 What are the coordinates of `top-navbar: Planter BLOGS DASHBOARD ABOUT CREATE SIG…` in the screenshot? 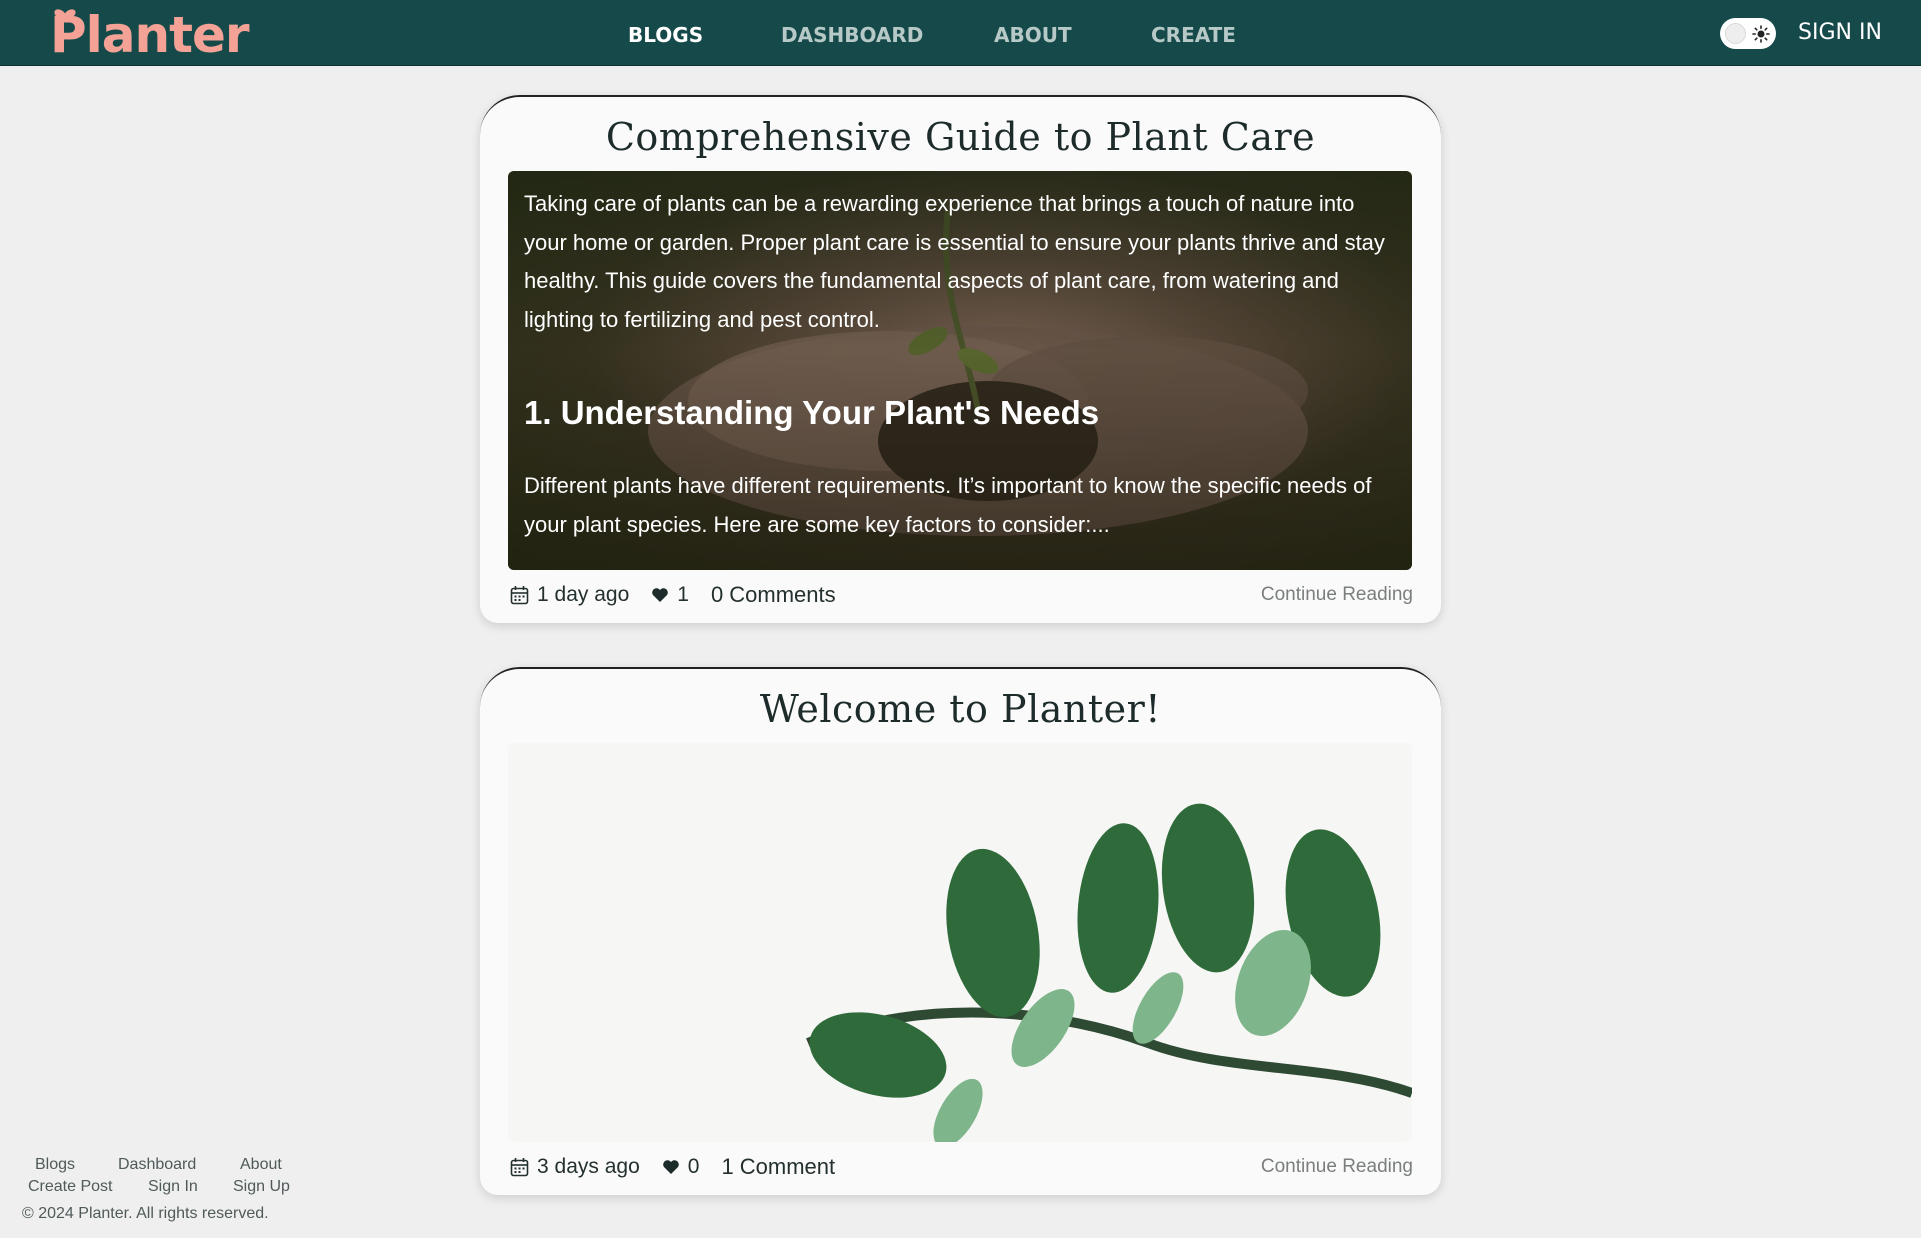 It's located at (960, 33).